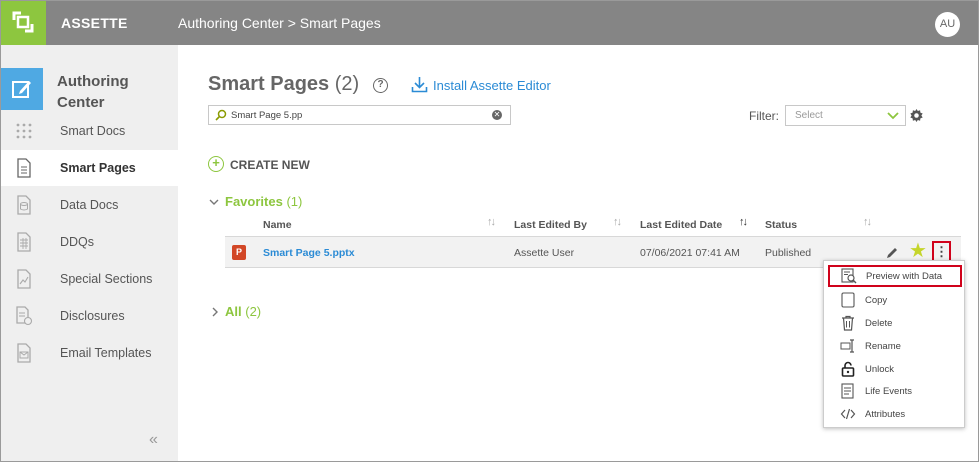 This screenshot has width=979, height=462. I want to click on menu-item-delete: Delete, so click(894, 323).